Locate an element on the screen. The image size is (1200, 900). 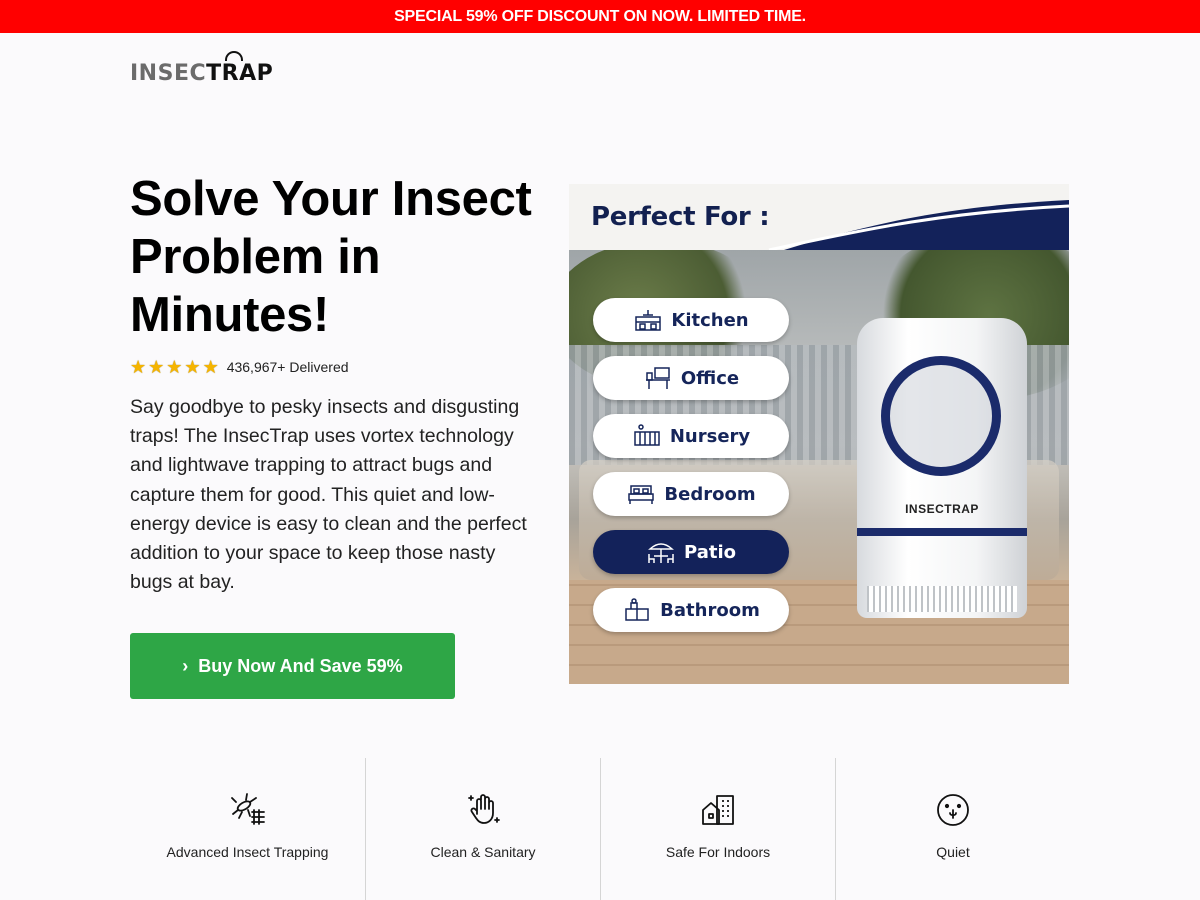
patio-umbrella-icon is located at coordinates (661, 553).